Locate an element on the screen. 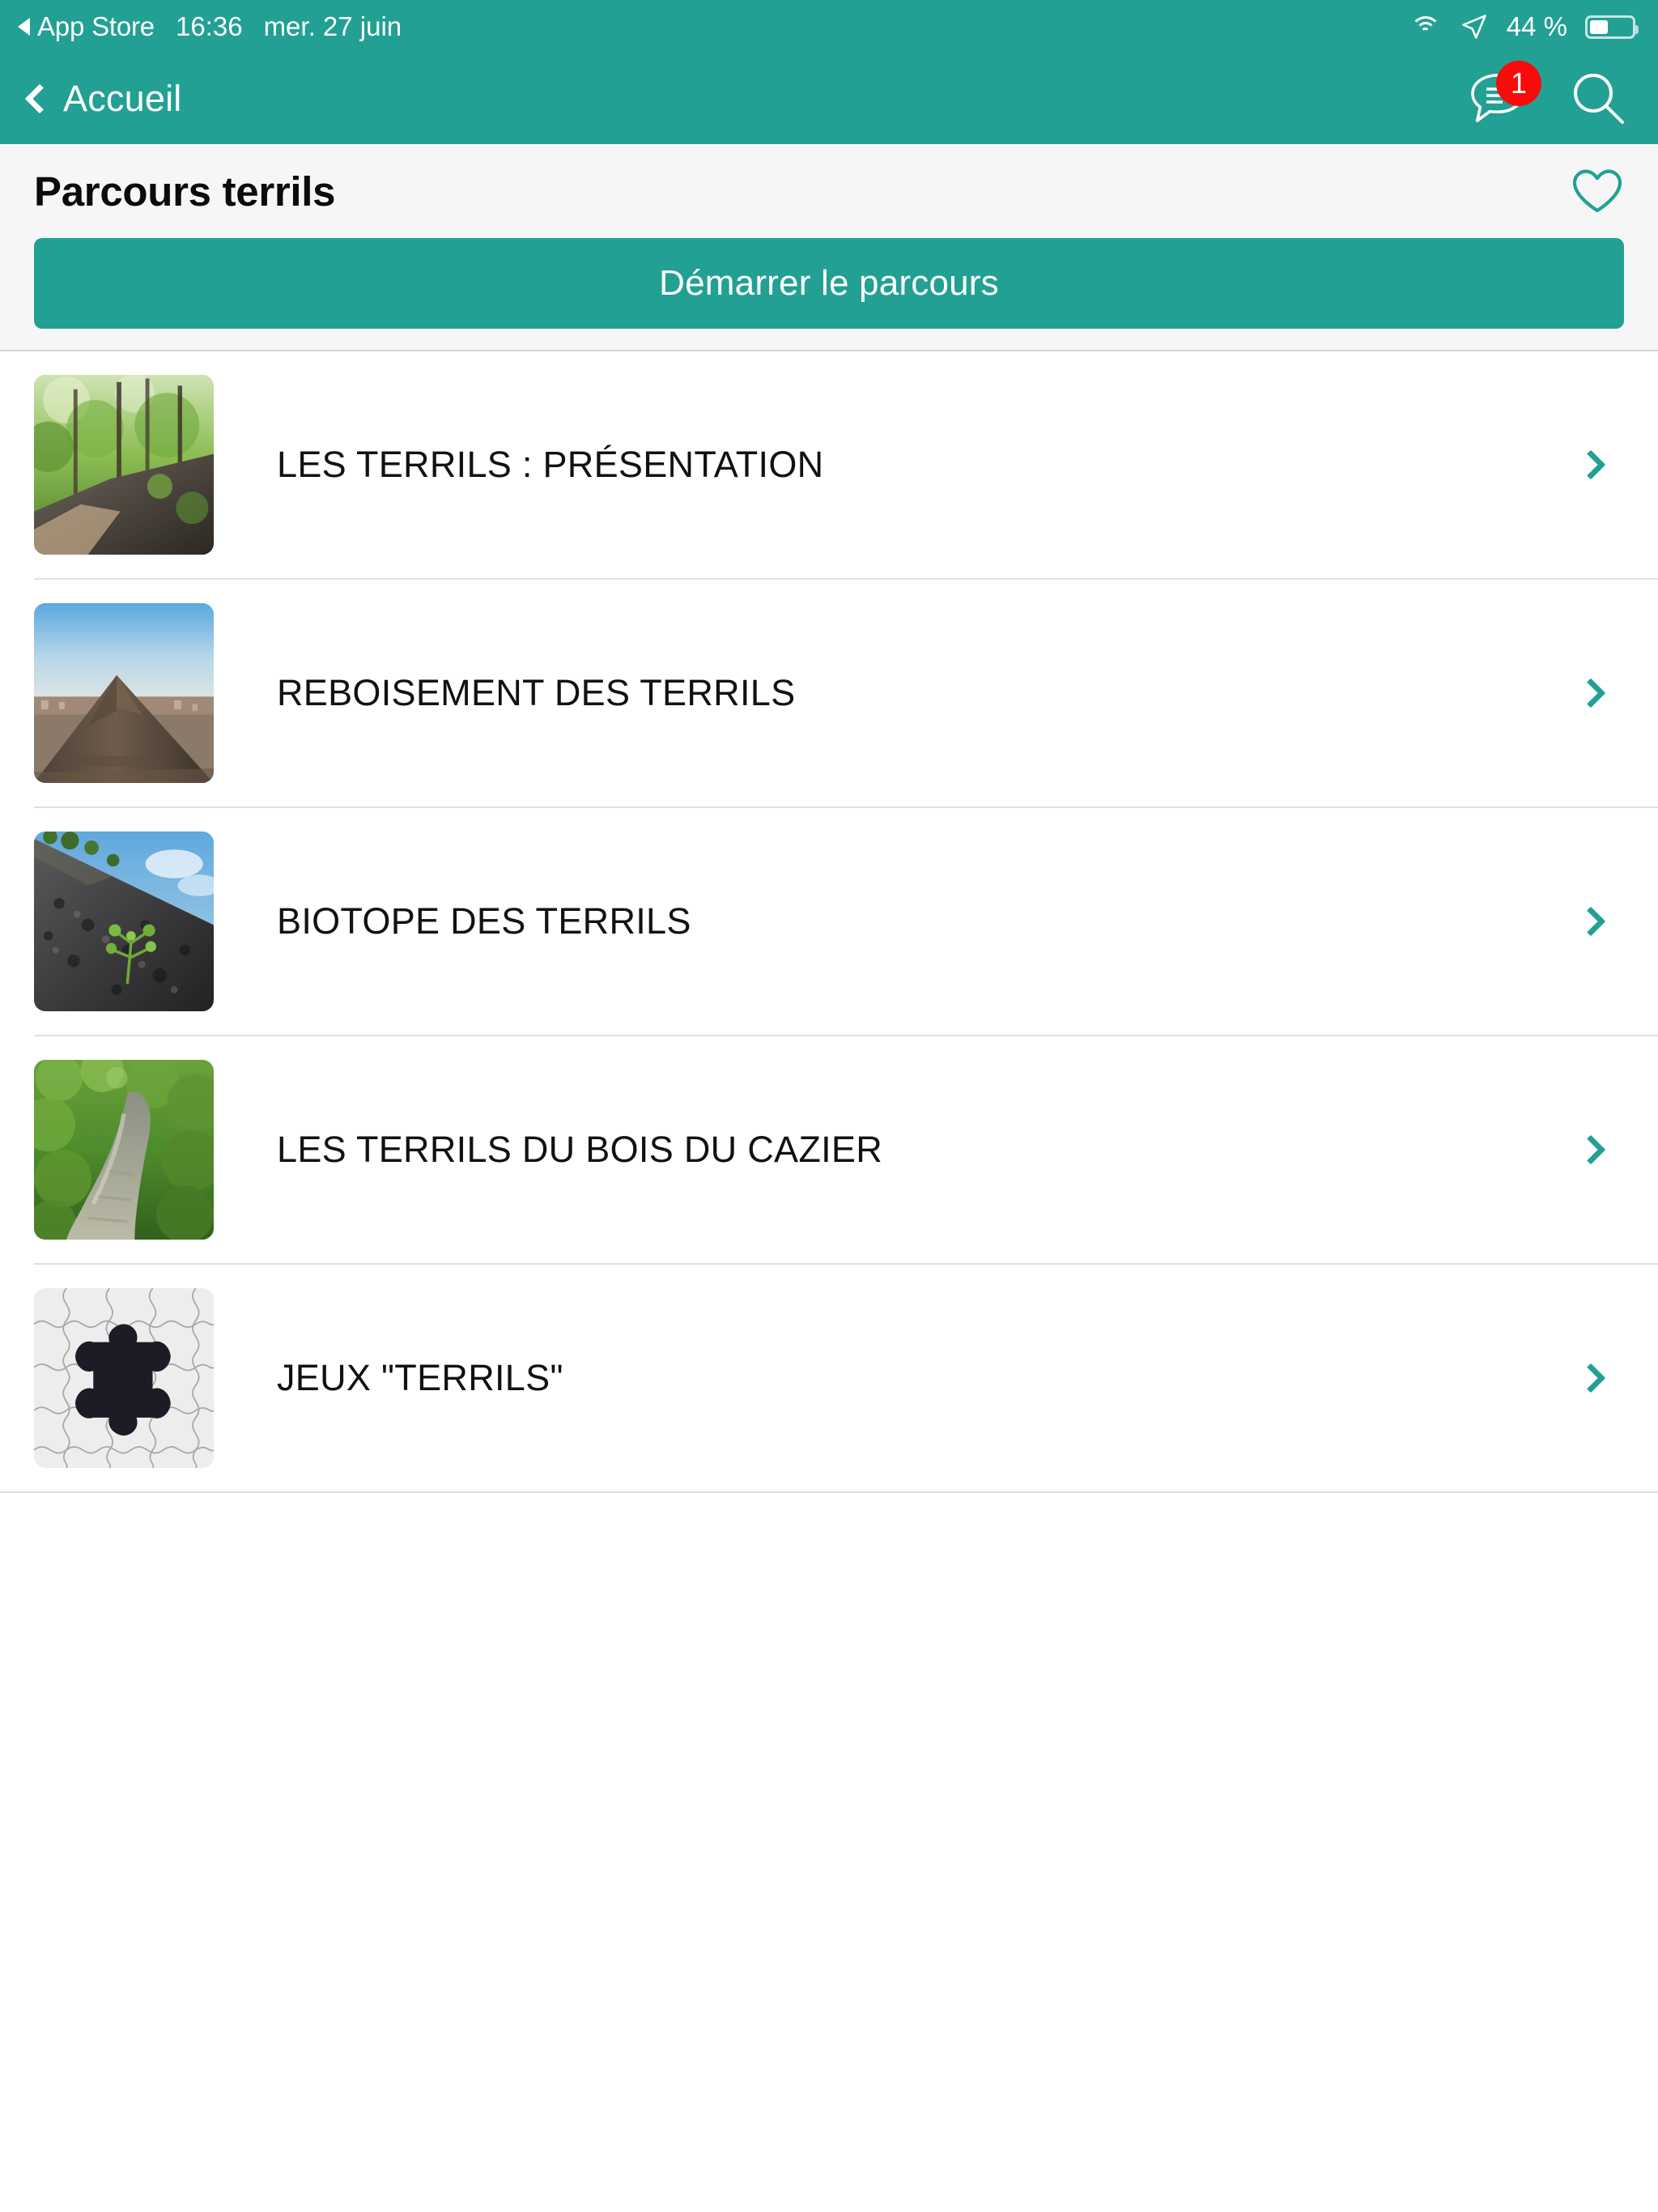  favorite-button is located at coordinates (1597, 191).